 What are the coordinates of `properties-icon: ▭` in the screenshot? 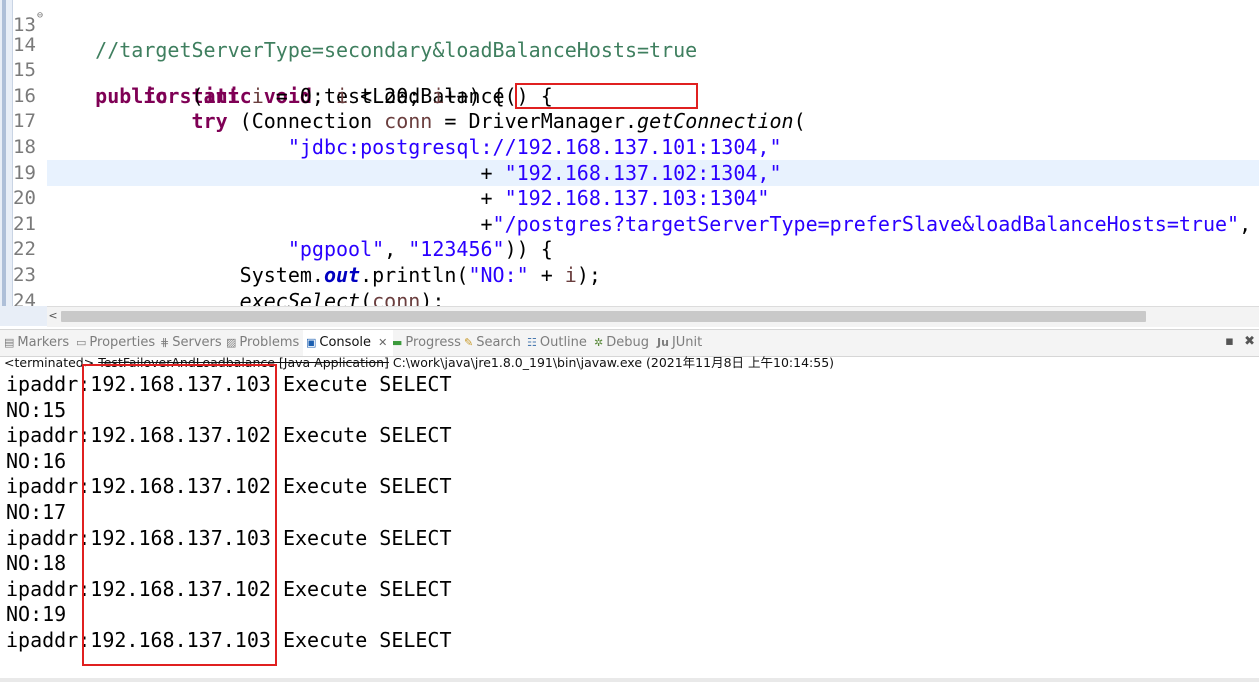 It's located at (81, 342).